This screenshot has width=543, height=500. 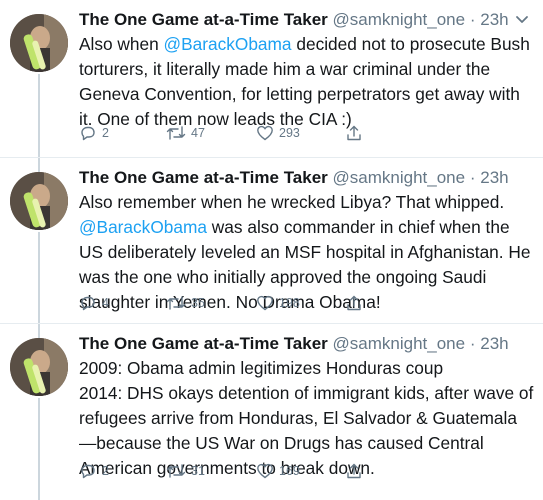 What do you see at coordinates (198, 133) in the screenshot?
I see `retweet-count: 47` at bounding box center [198, 133].